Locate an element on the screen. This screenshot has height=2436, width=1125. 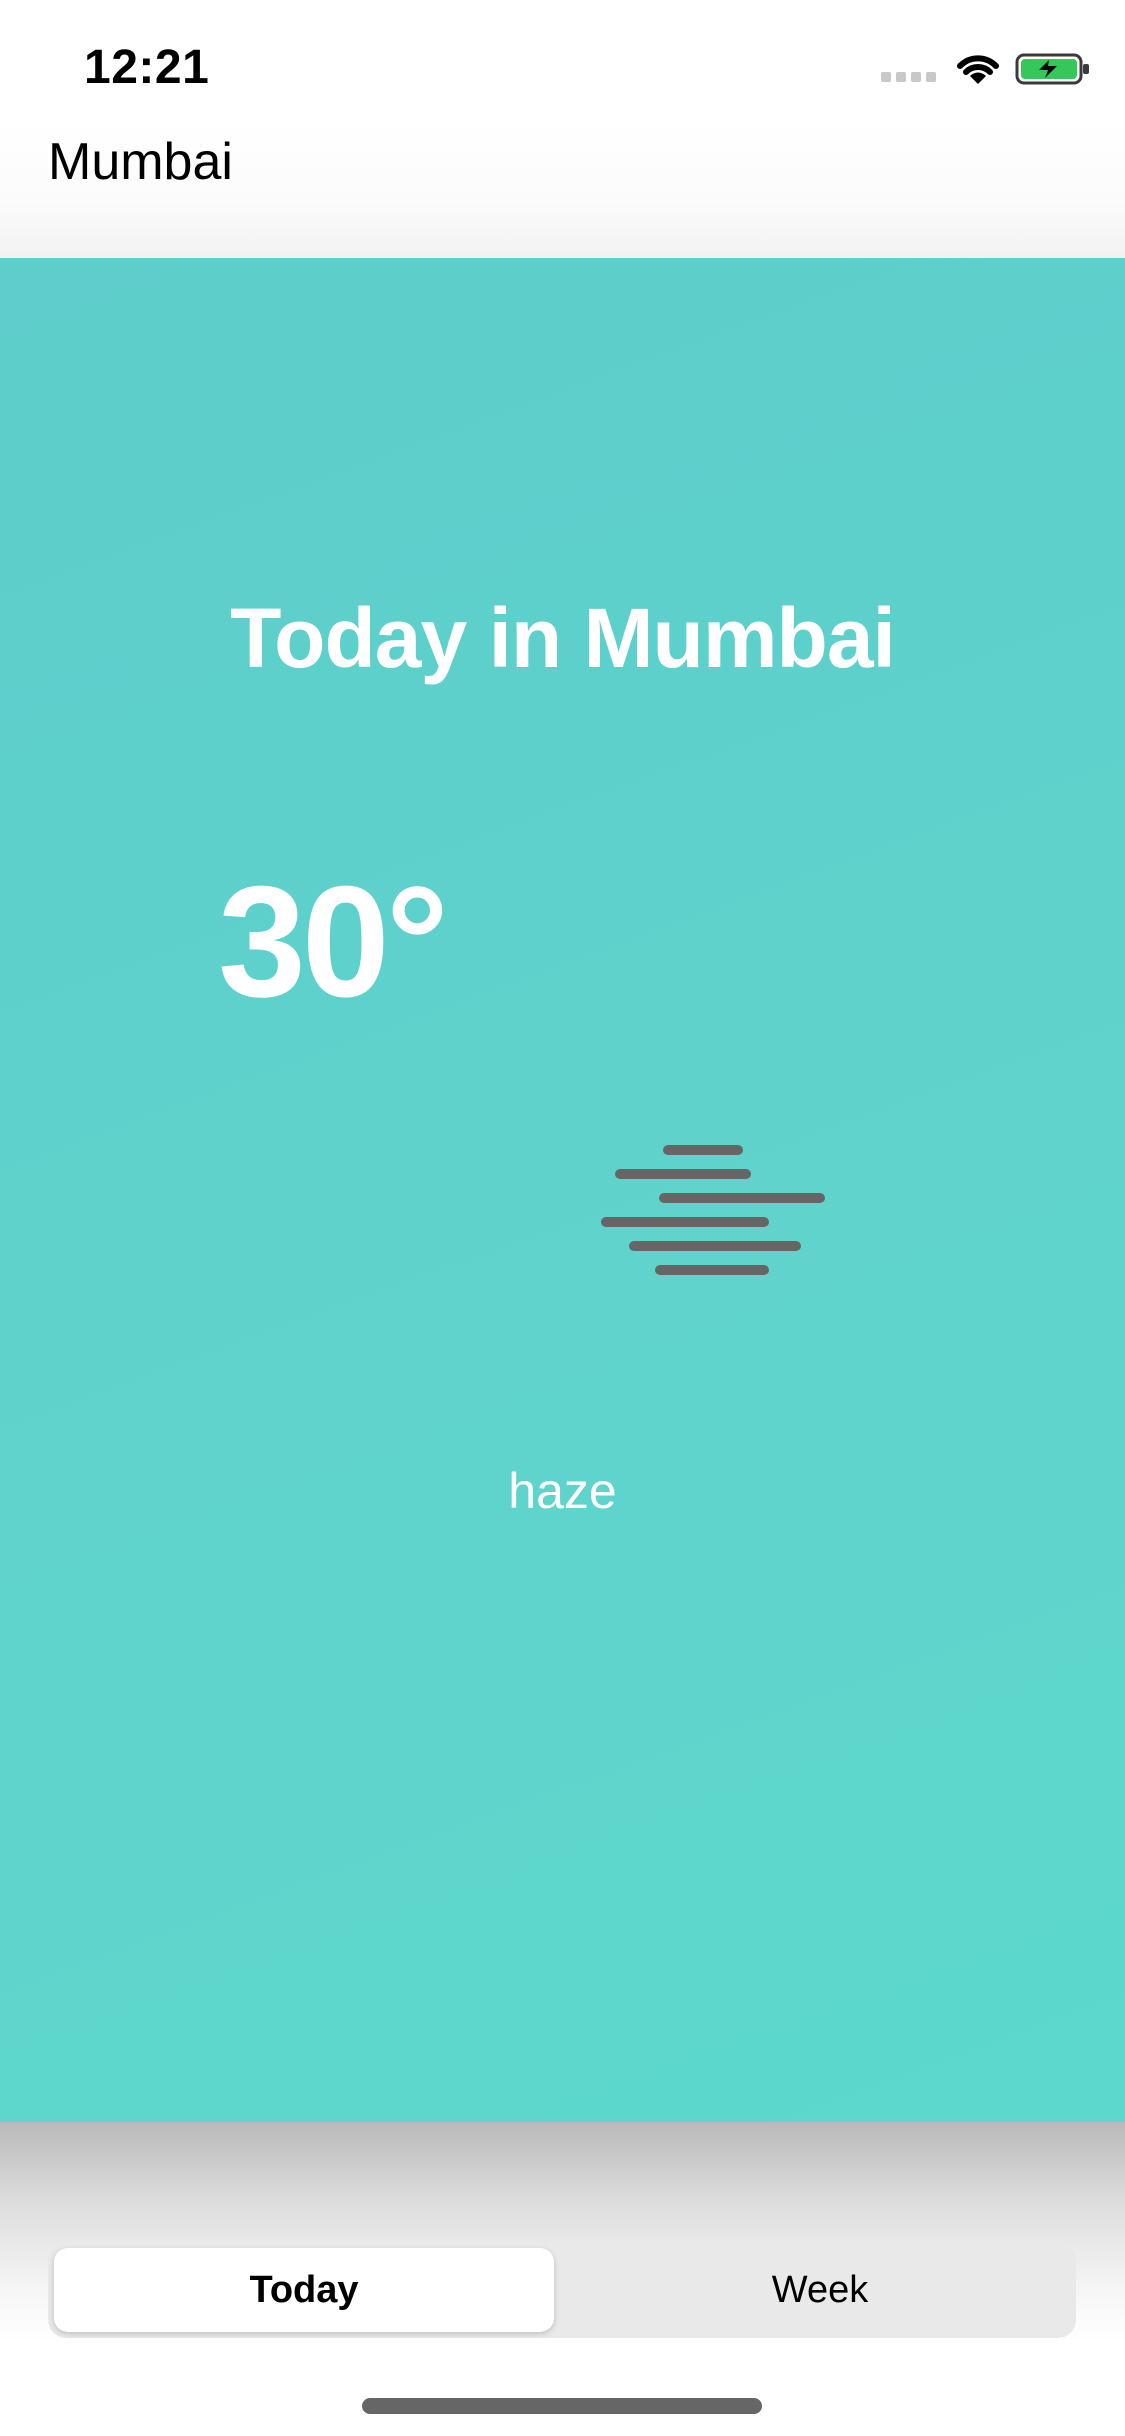
home-indicator is located at coordinates (562, 2406).